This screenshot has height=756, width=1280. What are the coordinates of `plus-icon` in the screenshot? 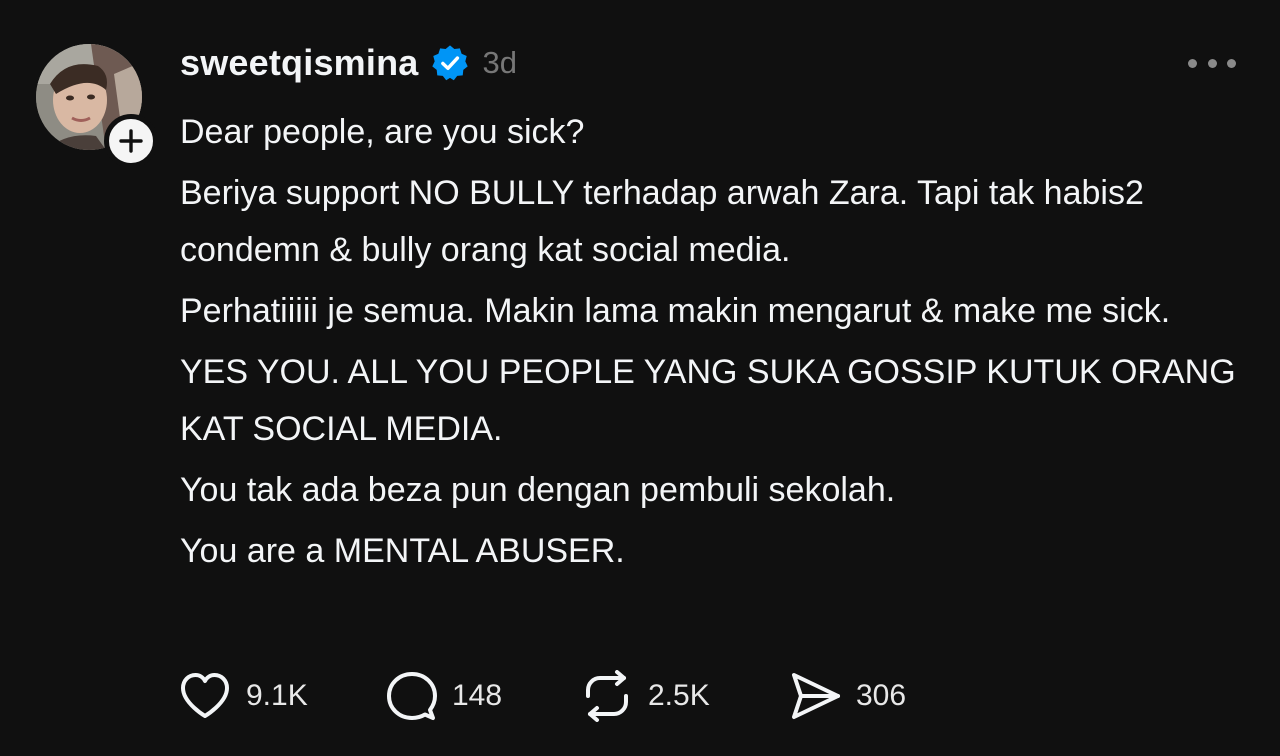 It's located at (131, 141).